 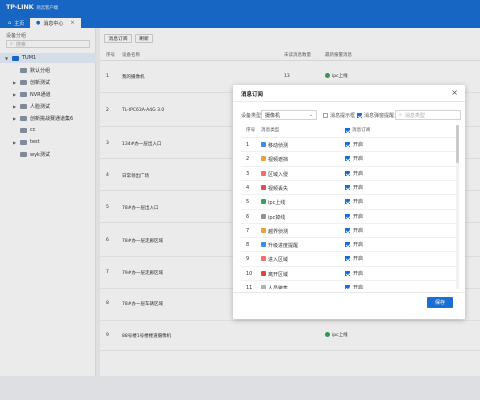 I want to click on message-type-row: 10 离开区域 开启, so click(x=349, y=272).